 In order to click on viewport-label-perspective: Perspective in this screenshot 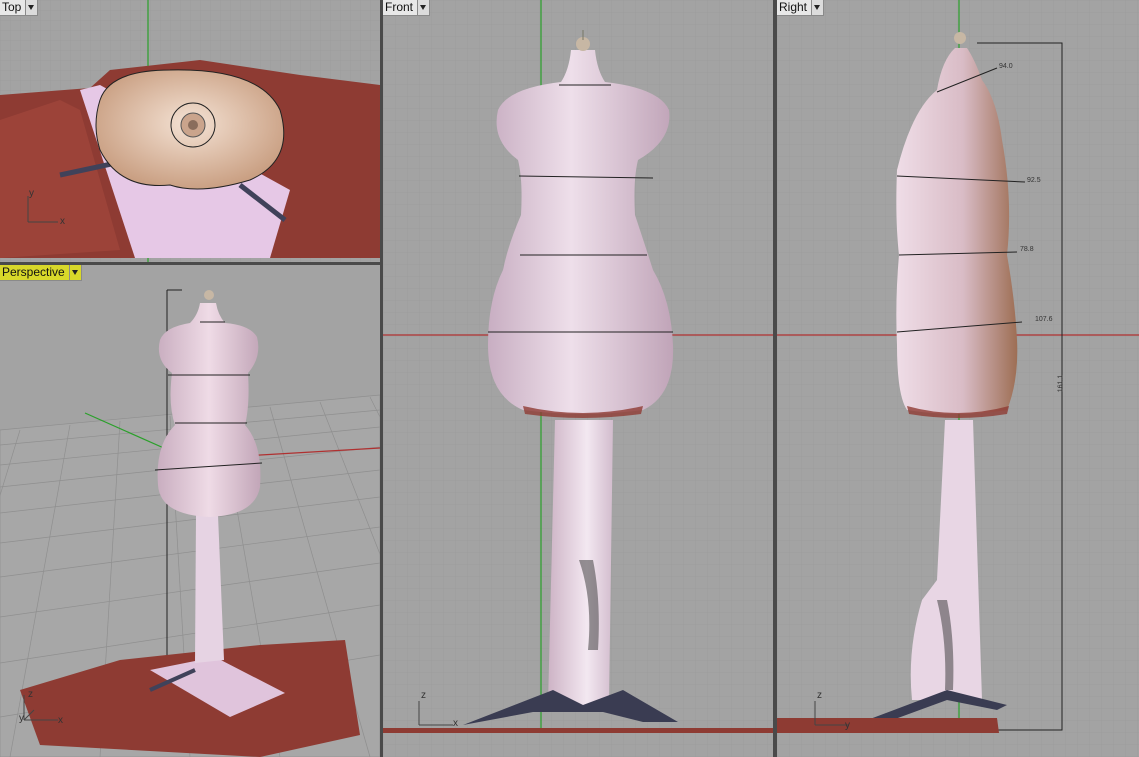, I will do `click(41, 273)`.